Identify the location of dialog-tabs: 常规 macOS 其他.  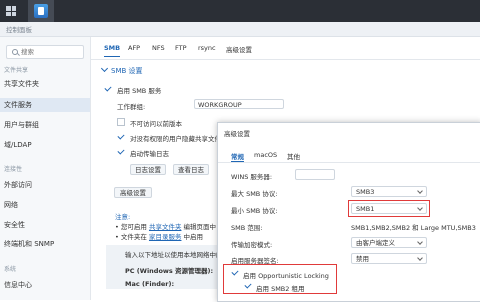
(349, 155).